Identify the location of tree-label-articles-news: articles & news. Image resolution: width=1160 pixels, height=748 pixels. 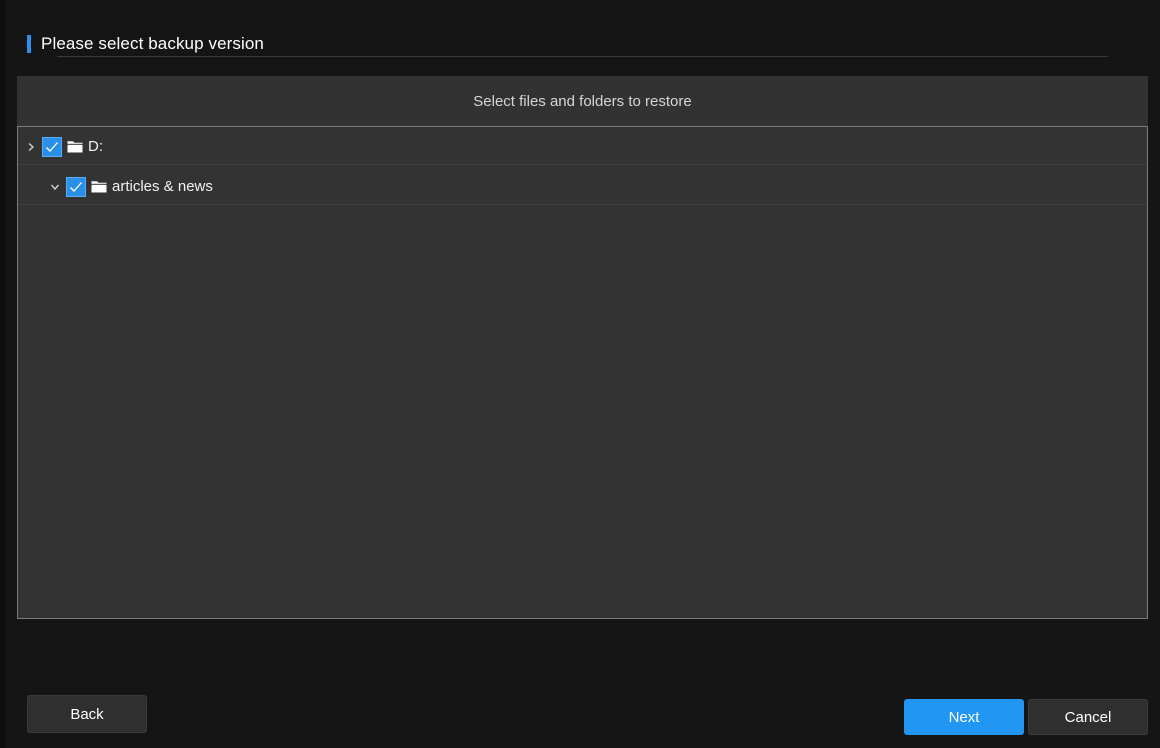
(162, 186).